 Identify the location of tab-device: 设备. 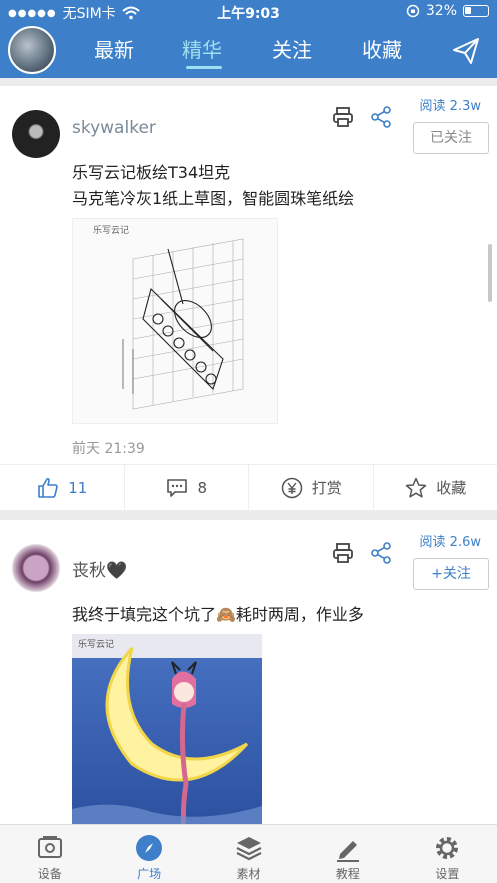
(49, 854).